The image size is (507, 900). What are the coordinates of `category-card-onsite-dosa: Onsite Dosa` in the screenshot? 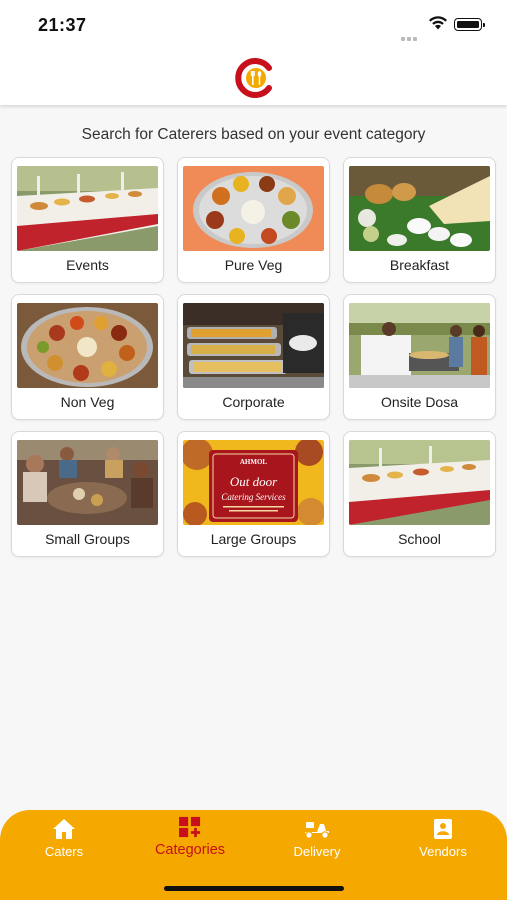 It's located at (419, 357).